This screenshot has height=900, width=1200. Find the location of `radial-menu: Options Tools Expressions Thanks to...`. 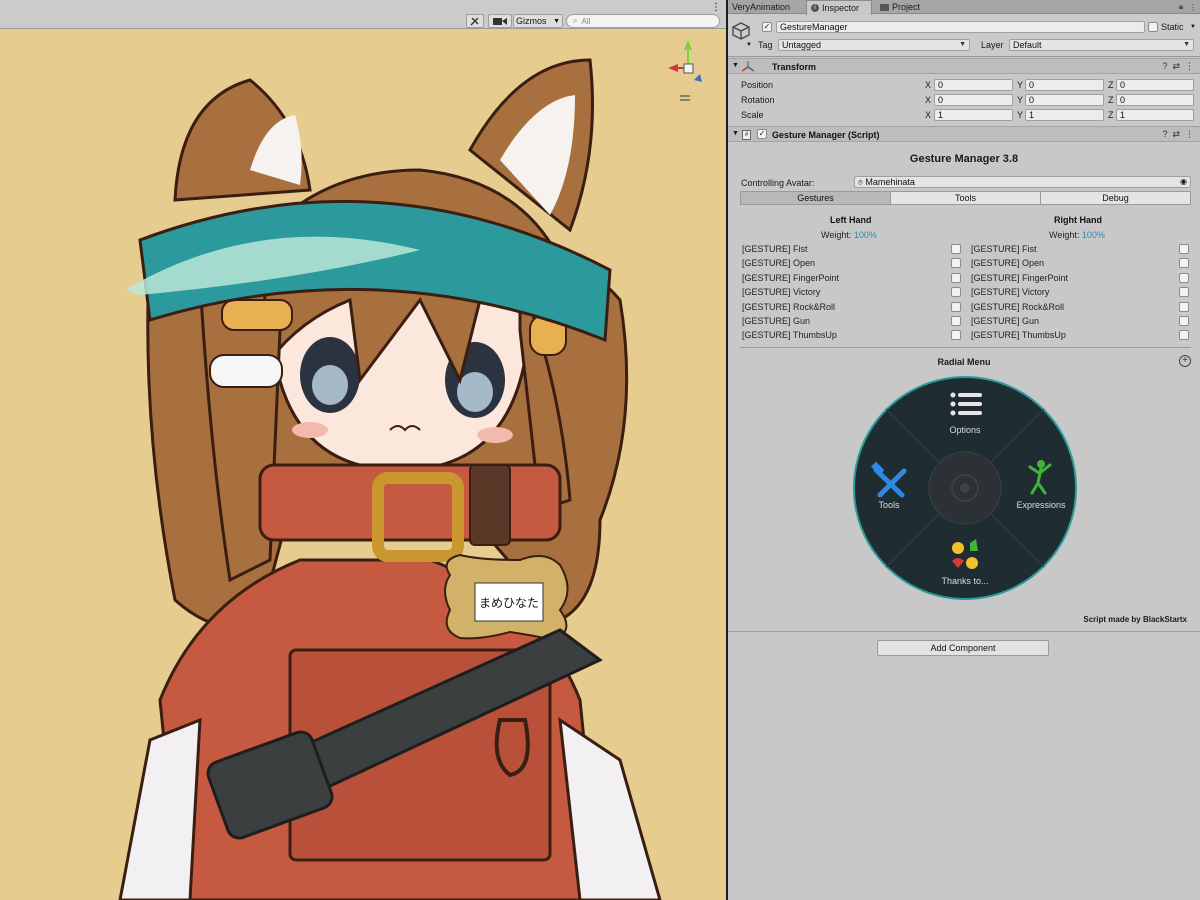

radial-menu: Options Tools Expressions Thanks to... is located at coordinates (965, 488).